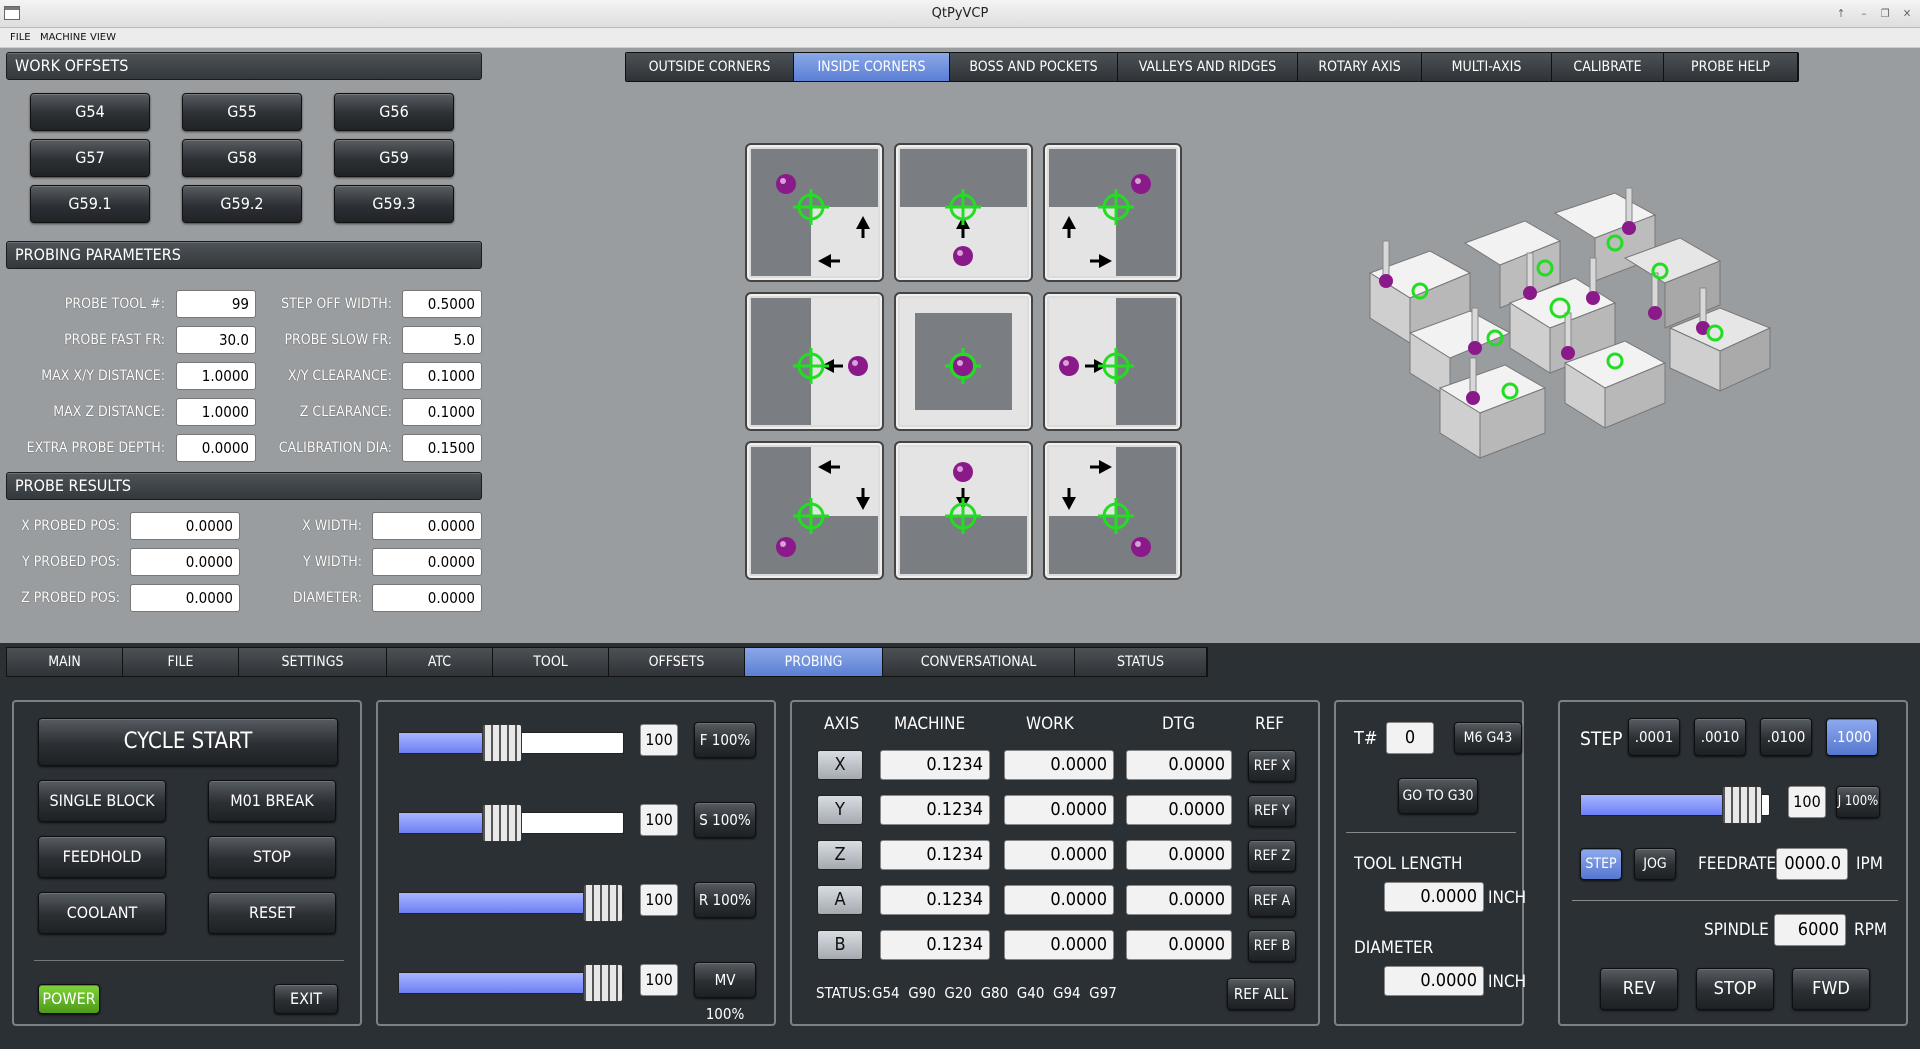 This screenshot has height=1049, width=1920. What do you see at coordinates (725, 900) in the screenshot?
I see `override-reset-button: R 100%` at bounding box center [725, 900].